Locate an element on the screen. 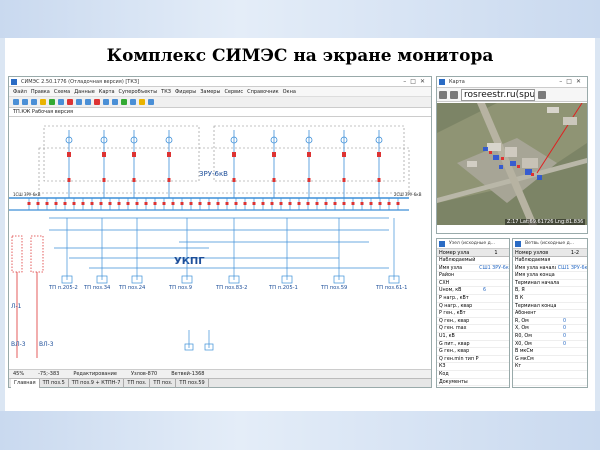  measure-icon is located at coordinates (142, 102).